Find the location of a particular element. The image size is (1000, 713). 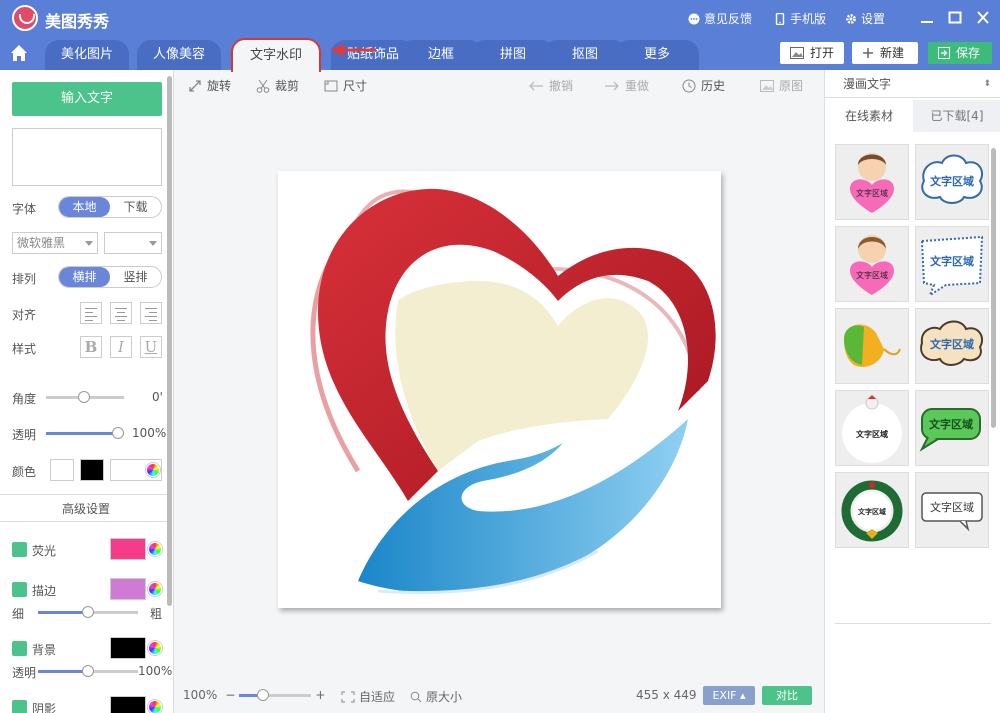

category-select: 漫画文字 ⬍ is located at coordinates (912, 84).